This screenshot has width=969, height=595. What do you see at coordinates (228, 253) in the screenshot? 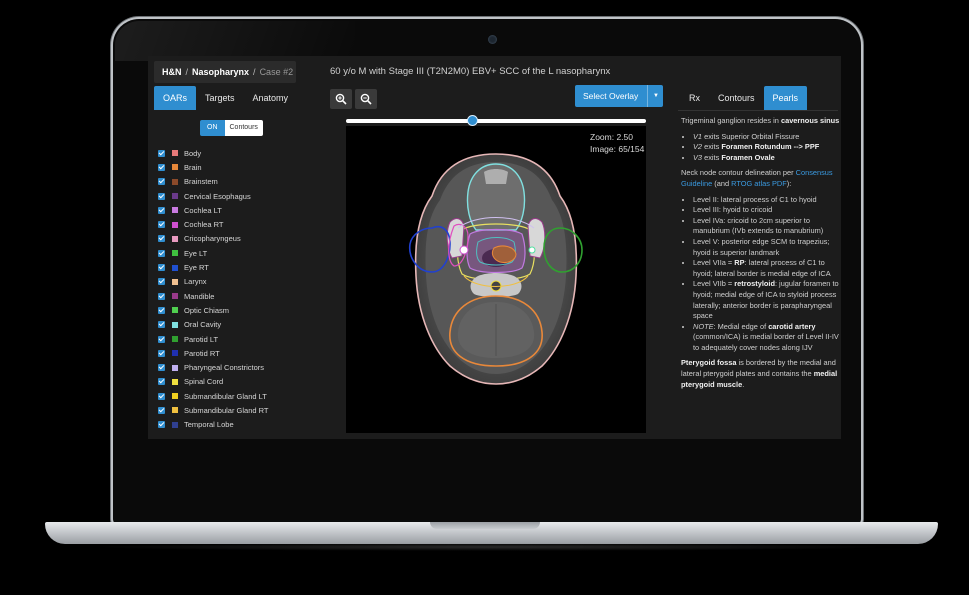
I see `list-item: Eye LT` at bounding box center [228, 253].